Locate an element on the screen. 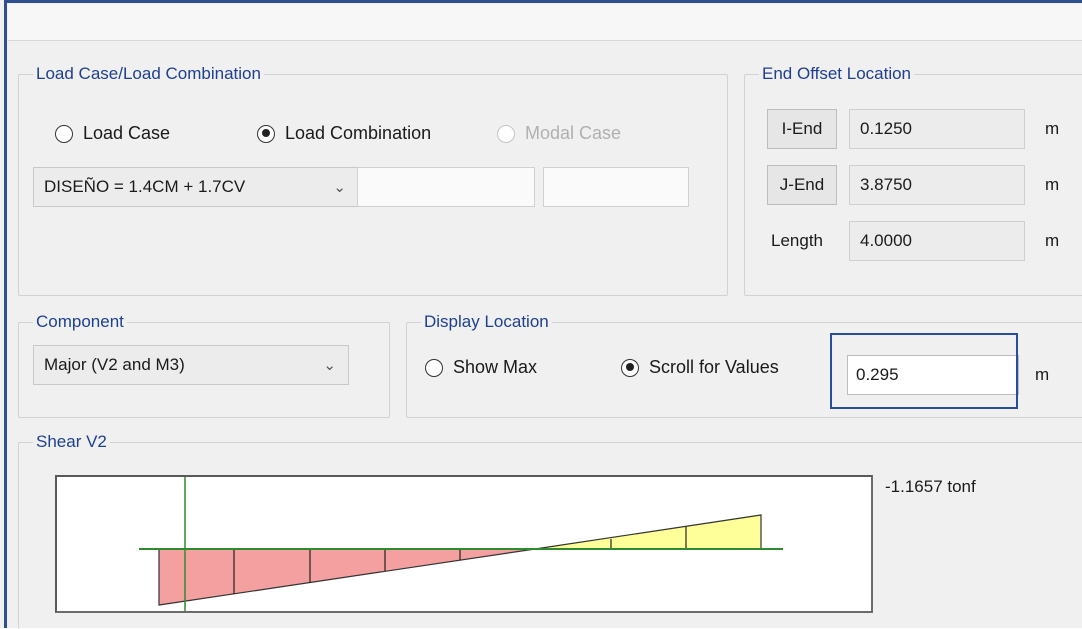 This screenshot has height=629, width=1082. load-combination-radio-label: Load Combination is located at coordinates (358, 133).